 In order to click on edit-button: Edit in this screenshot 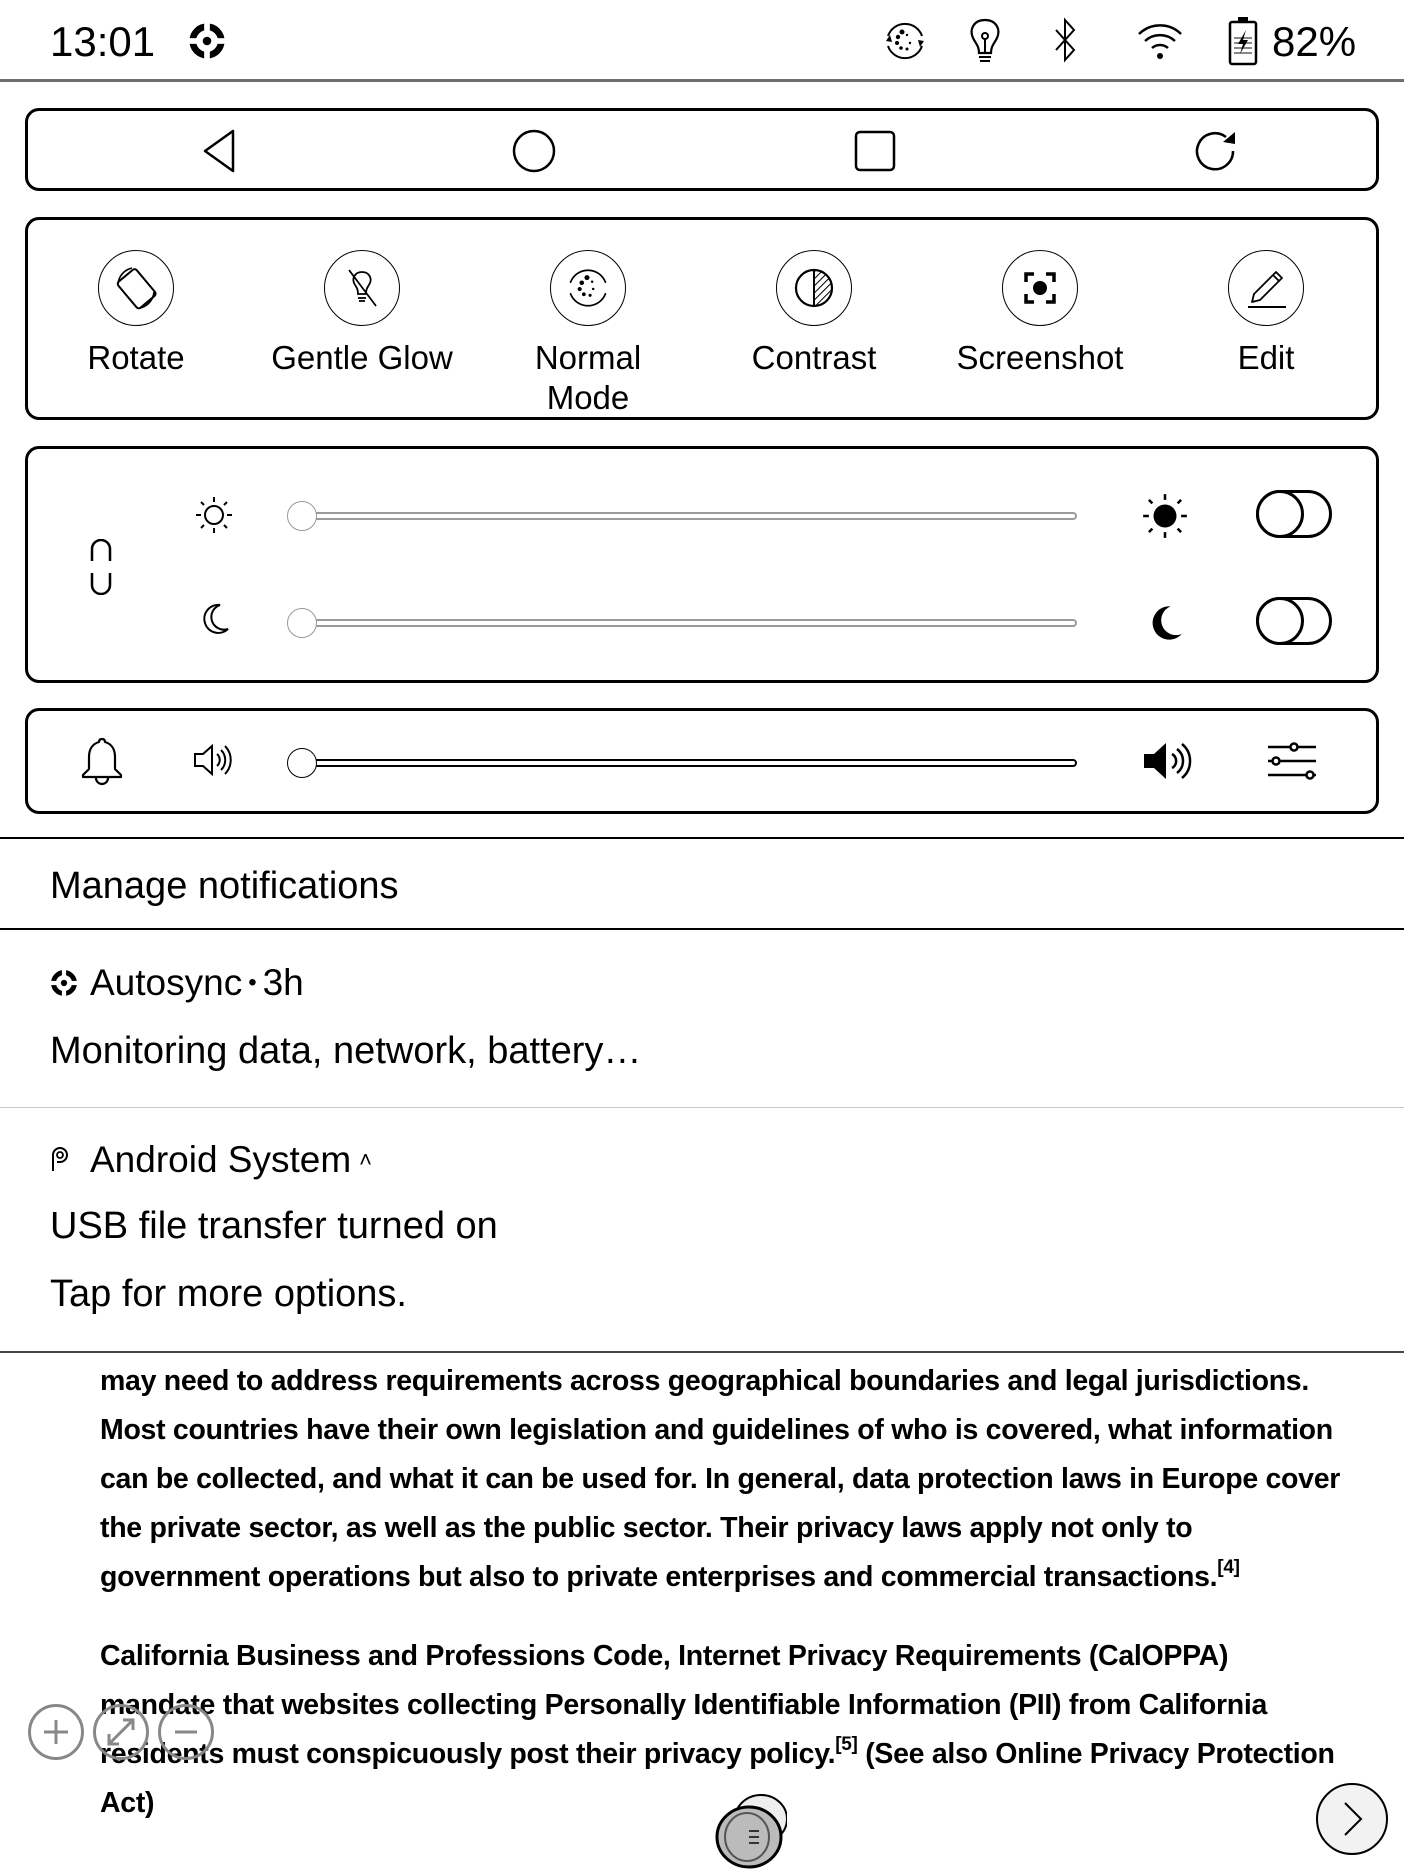, I will do `click(1266, 314)`.